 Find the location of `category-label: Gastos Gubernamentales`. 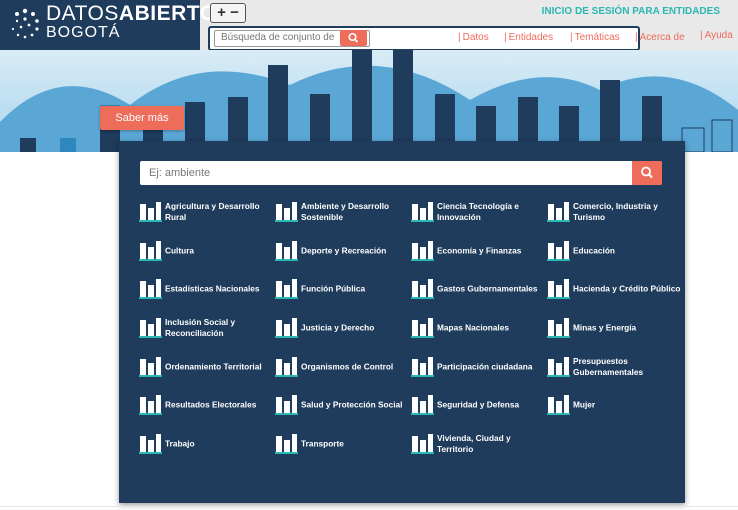

category-label: Gastos Gubernamentales is located at coordinates (487, 288).